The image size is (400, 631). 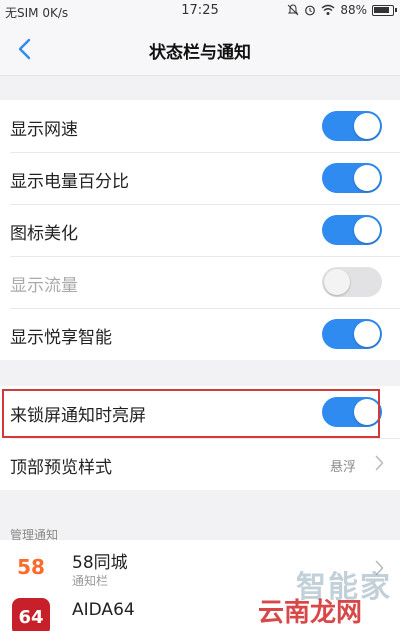 I want to click on switch-show-traffic, so click(x=352, y=282).